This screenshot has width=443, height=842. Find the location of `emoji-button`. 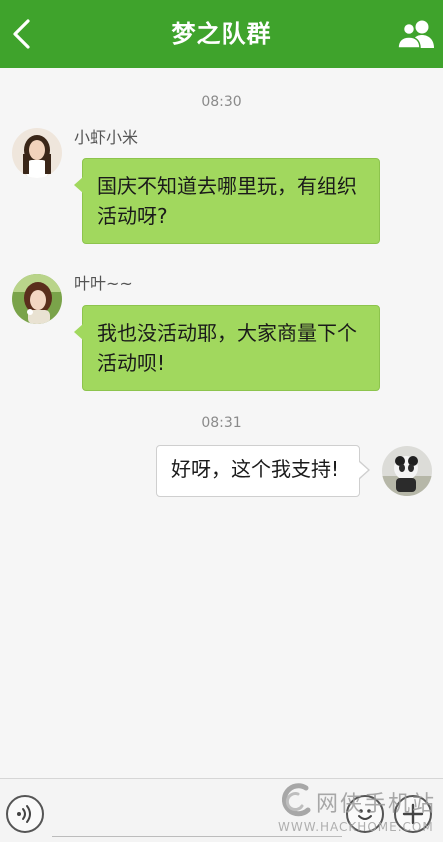

emoji-button is located at coordinates (365, 814).